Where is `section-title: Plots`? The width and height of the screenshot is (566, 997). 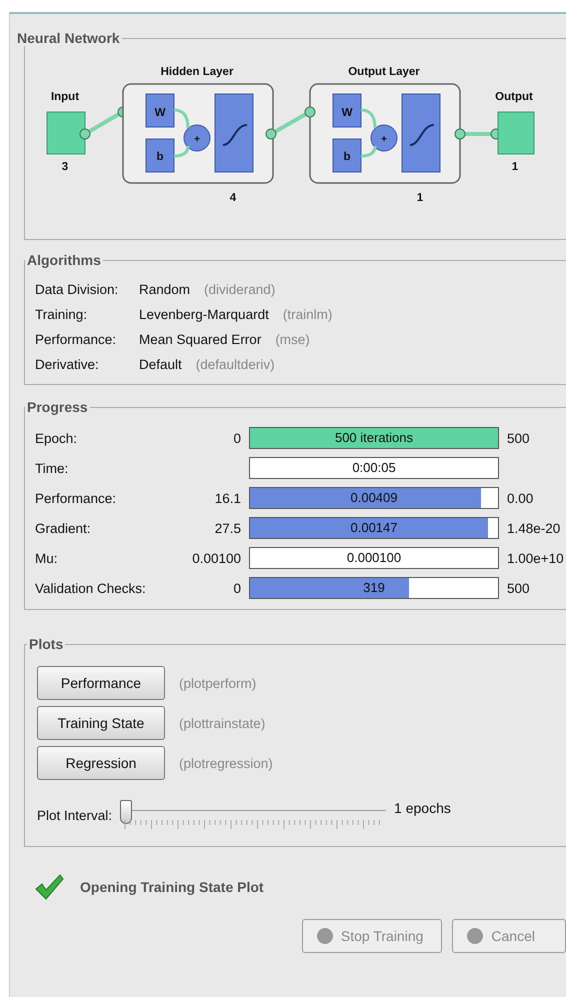
section-title: Plots is located at coordinates (46, 644).